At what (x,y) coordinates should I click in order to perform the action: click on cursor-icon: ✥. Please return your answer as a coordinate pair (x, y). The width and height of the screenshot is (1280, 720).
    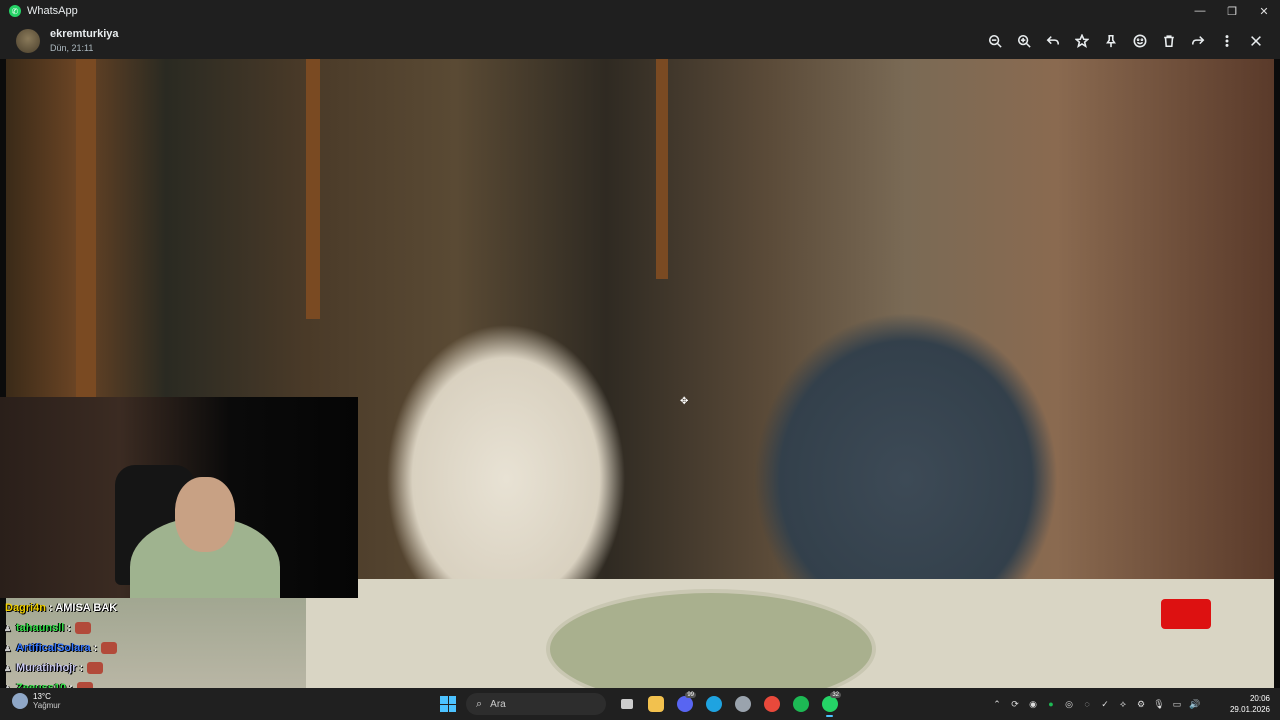
    Looking at the image, I should click on (684, 401).